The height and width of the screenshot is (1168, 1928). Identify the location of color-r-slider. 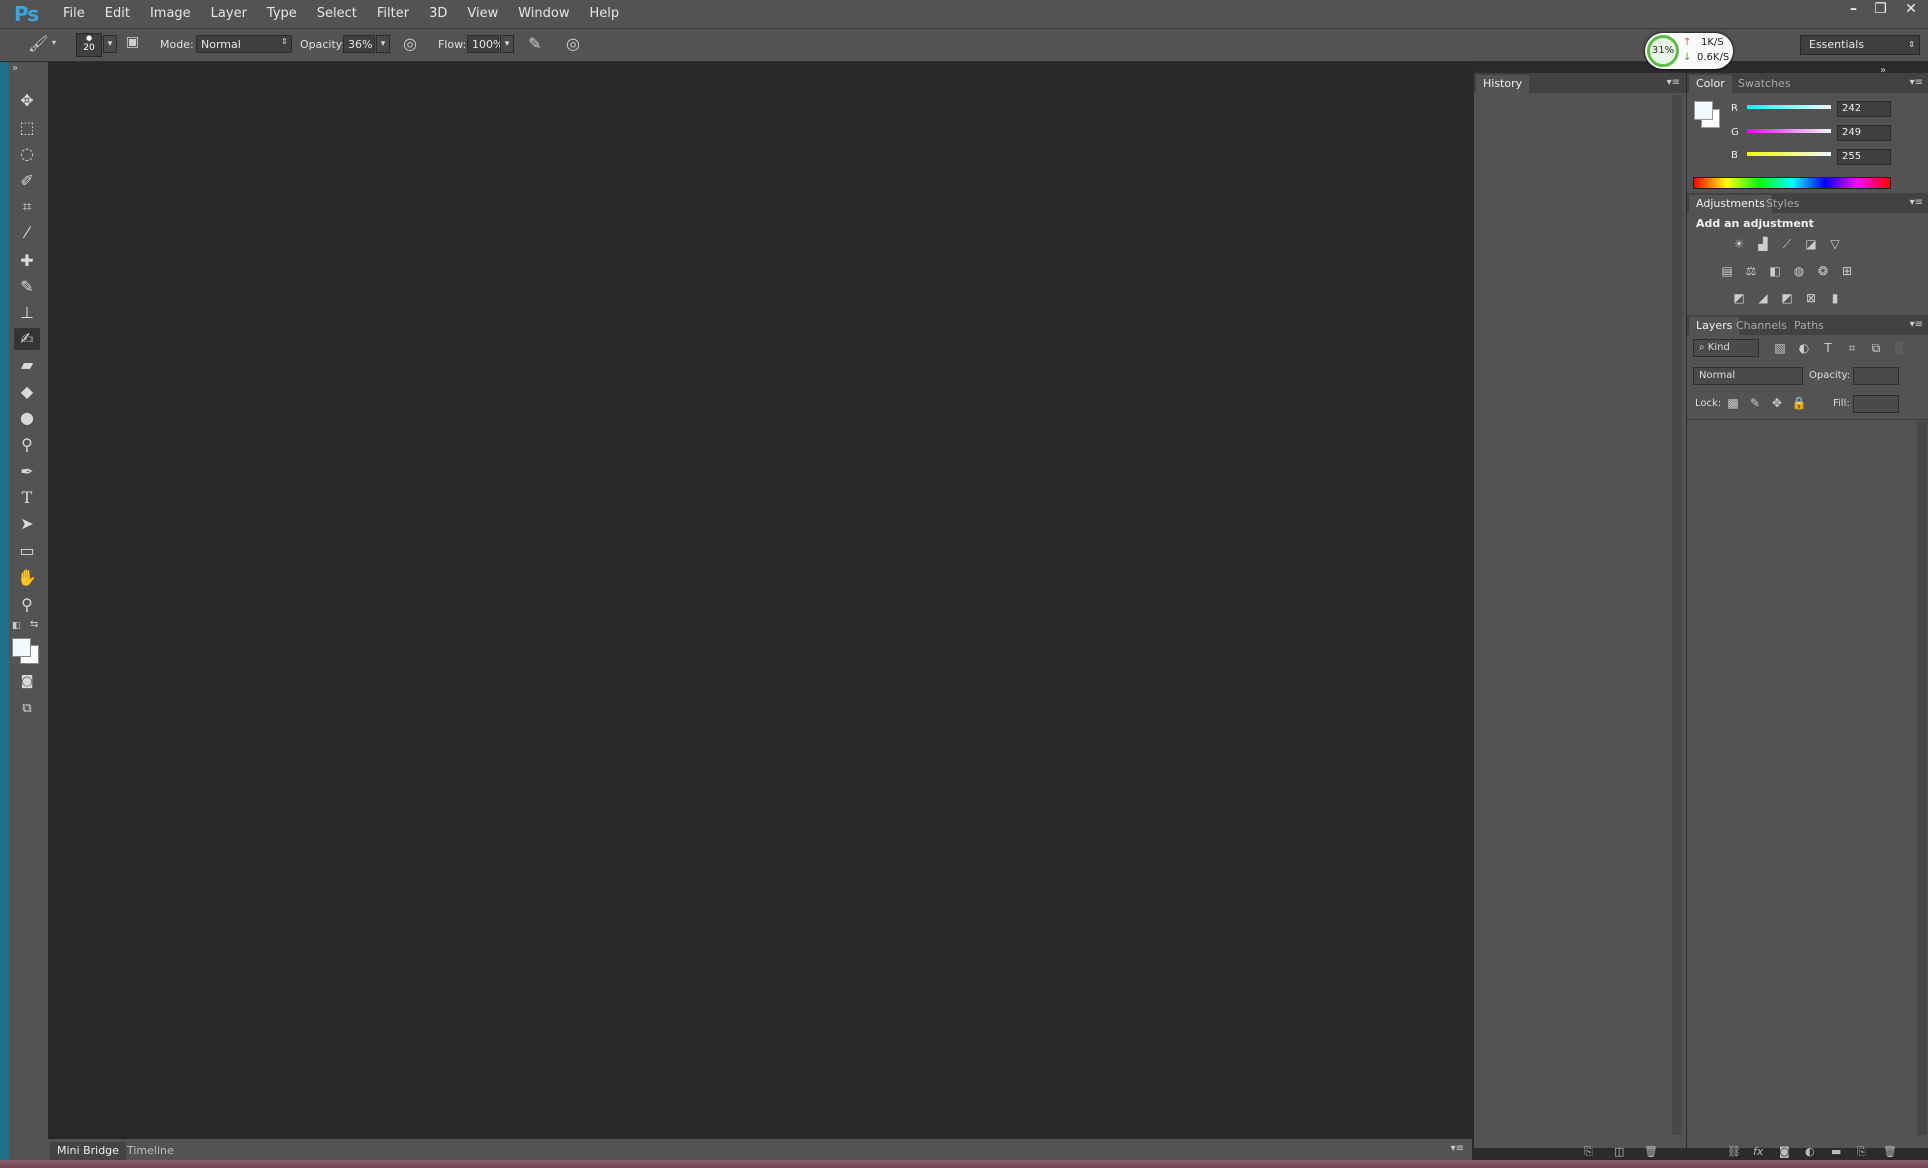
(1789, 107).